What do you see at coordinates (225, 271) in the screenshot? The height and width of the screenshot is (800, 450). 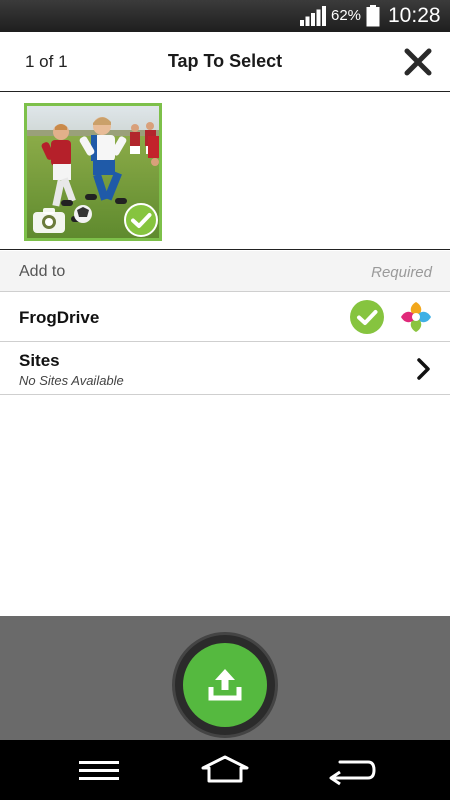 I see `add-to-header: Add to Required` at bounding box center [225, 271].